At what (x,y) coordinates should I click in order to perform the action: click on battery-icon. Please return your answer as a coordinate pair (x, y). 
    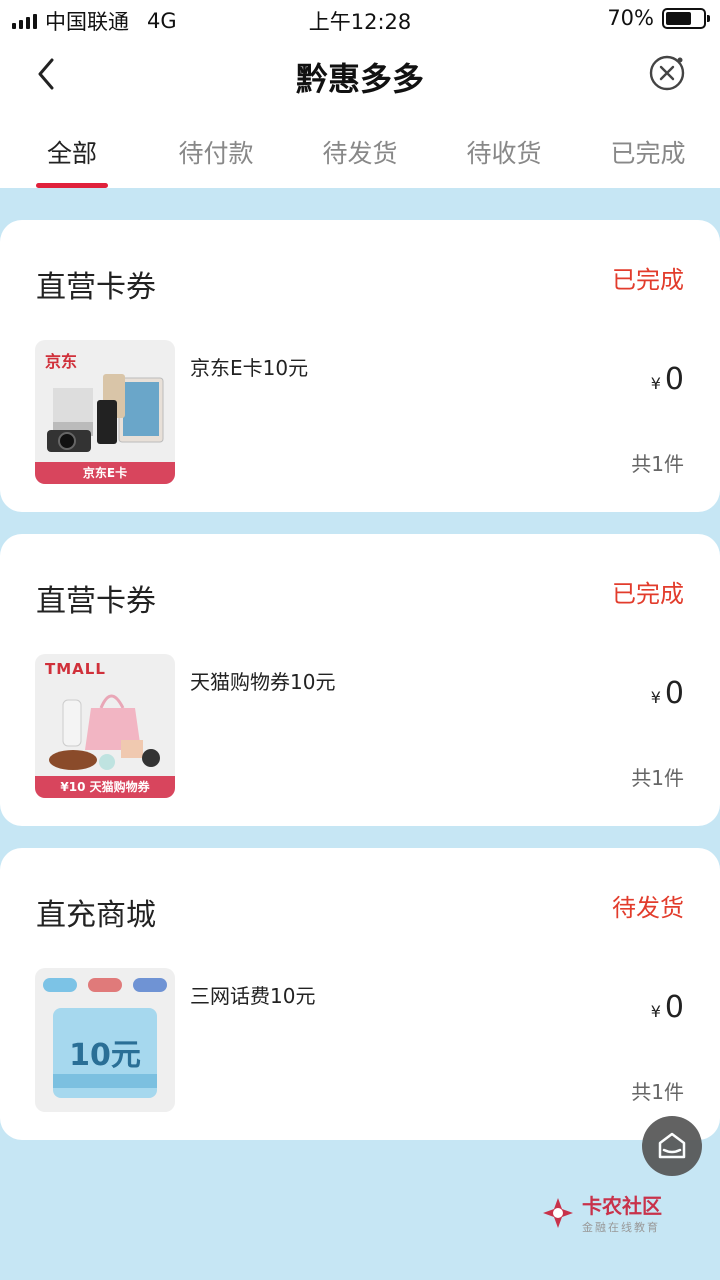
    Looking at the image, I should click on (686, 18).